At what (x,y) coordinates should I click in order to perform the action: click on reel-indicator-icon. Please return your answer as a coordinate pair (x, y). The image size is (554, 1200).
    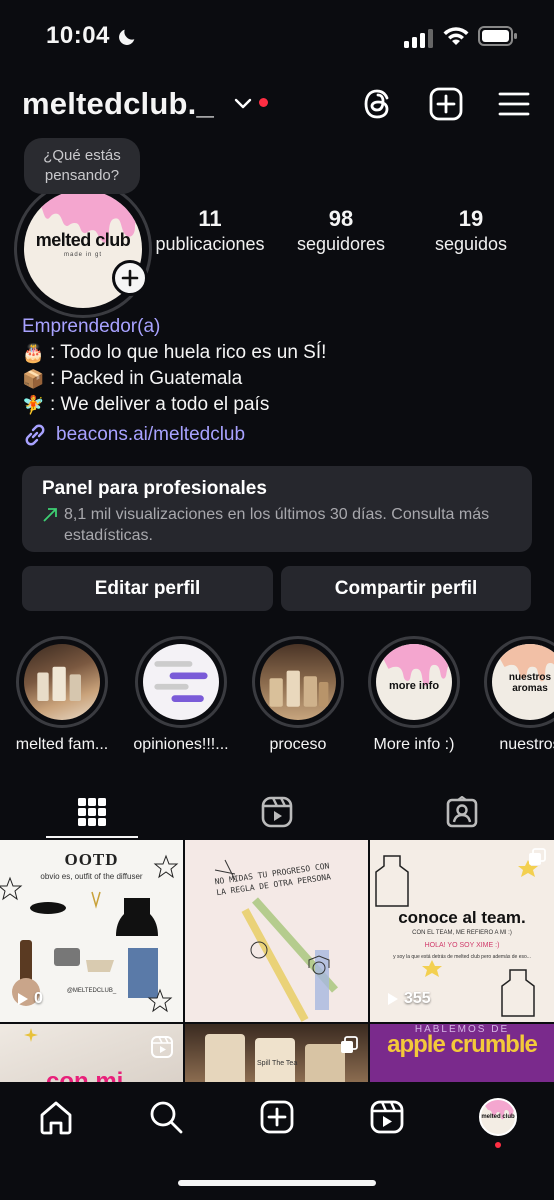
    Looking at the image, I should click on (162, 1047).